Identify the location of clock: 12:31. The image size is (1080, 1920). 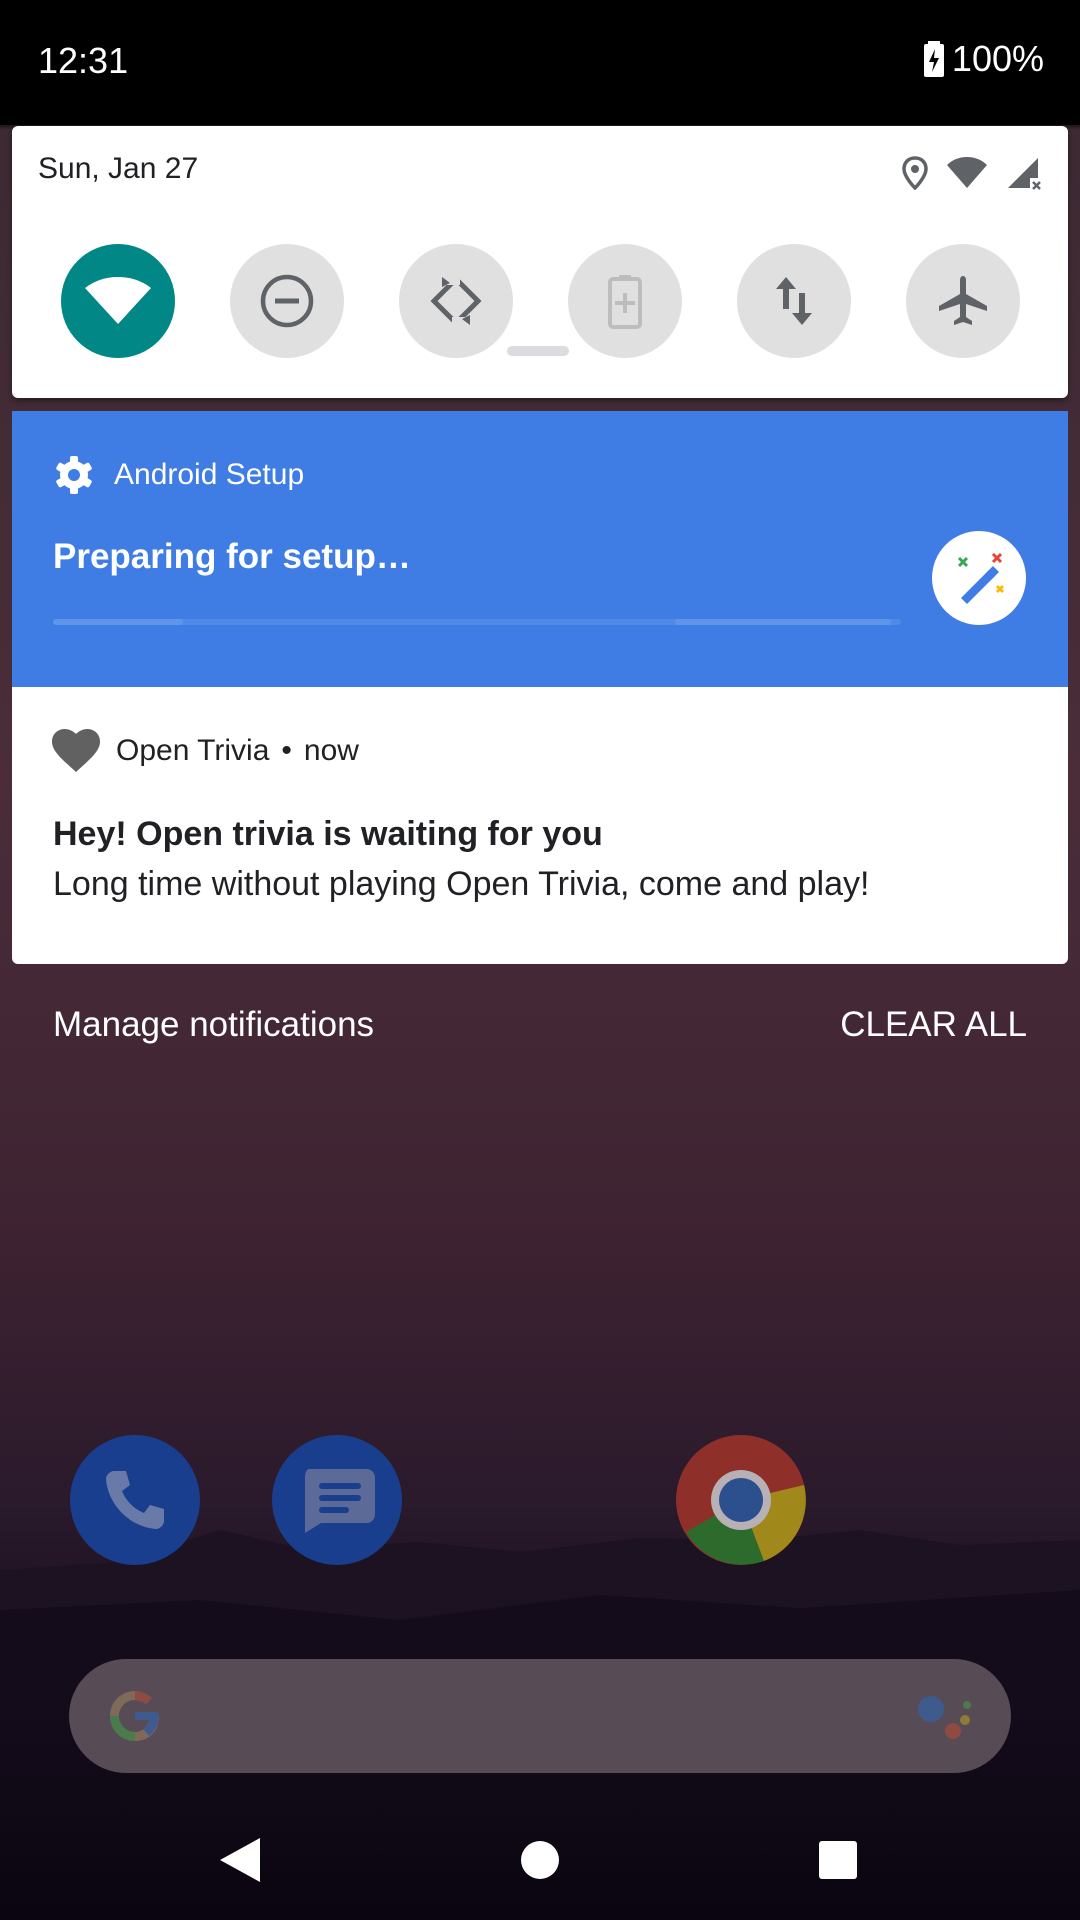
(83, 60).